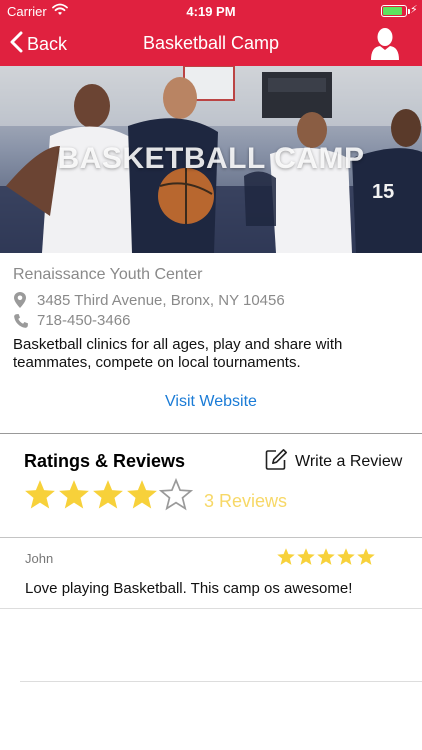  I want to click on review-author: John, so click(39, 558).